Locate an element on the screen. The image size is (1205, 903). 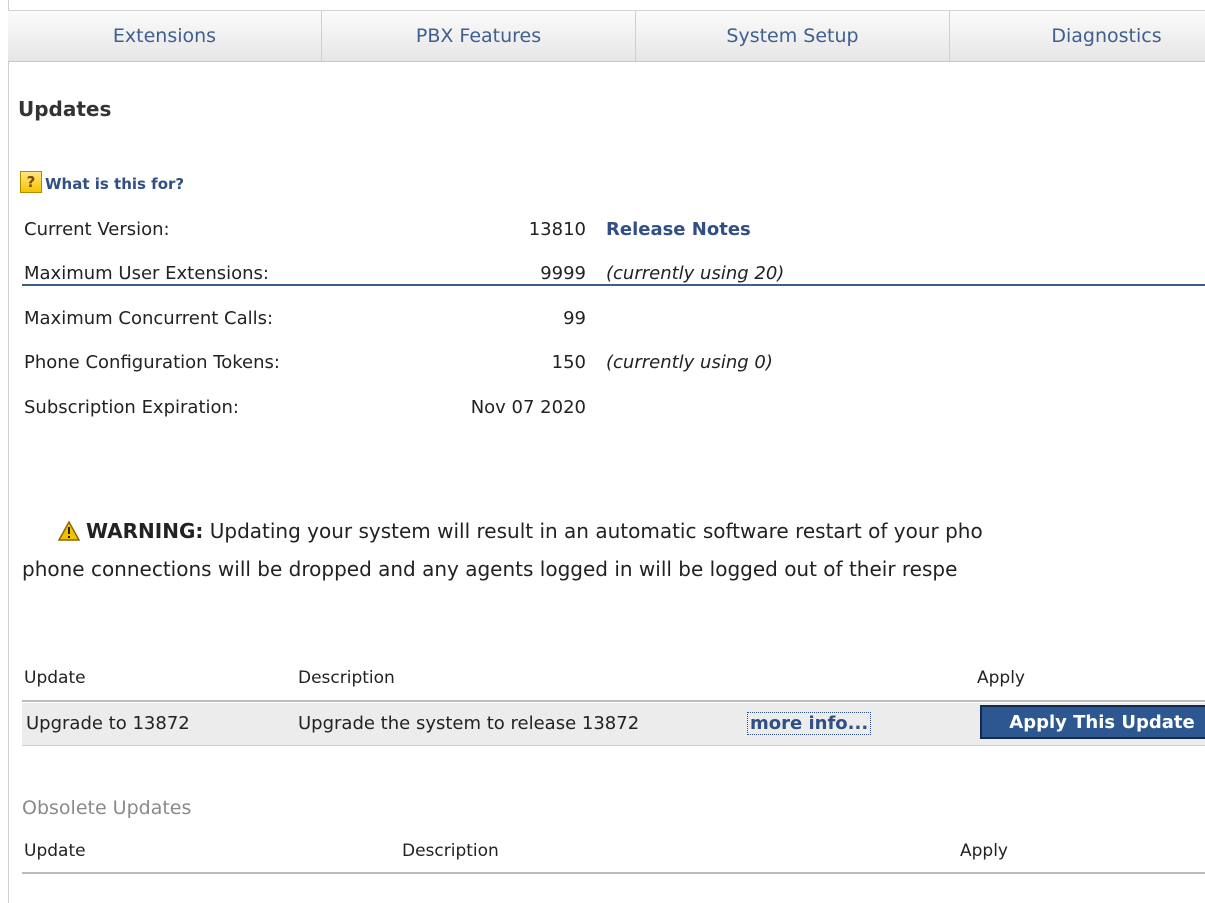
apply-update-button: Apply This Update is located at coordinates (1092, 722).